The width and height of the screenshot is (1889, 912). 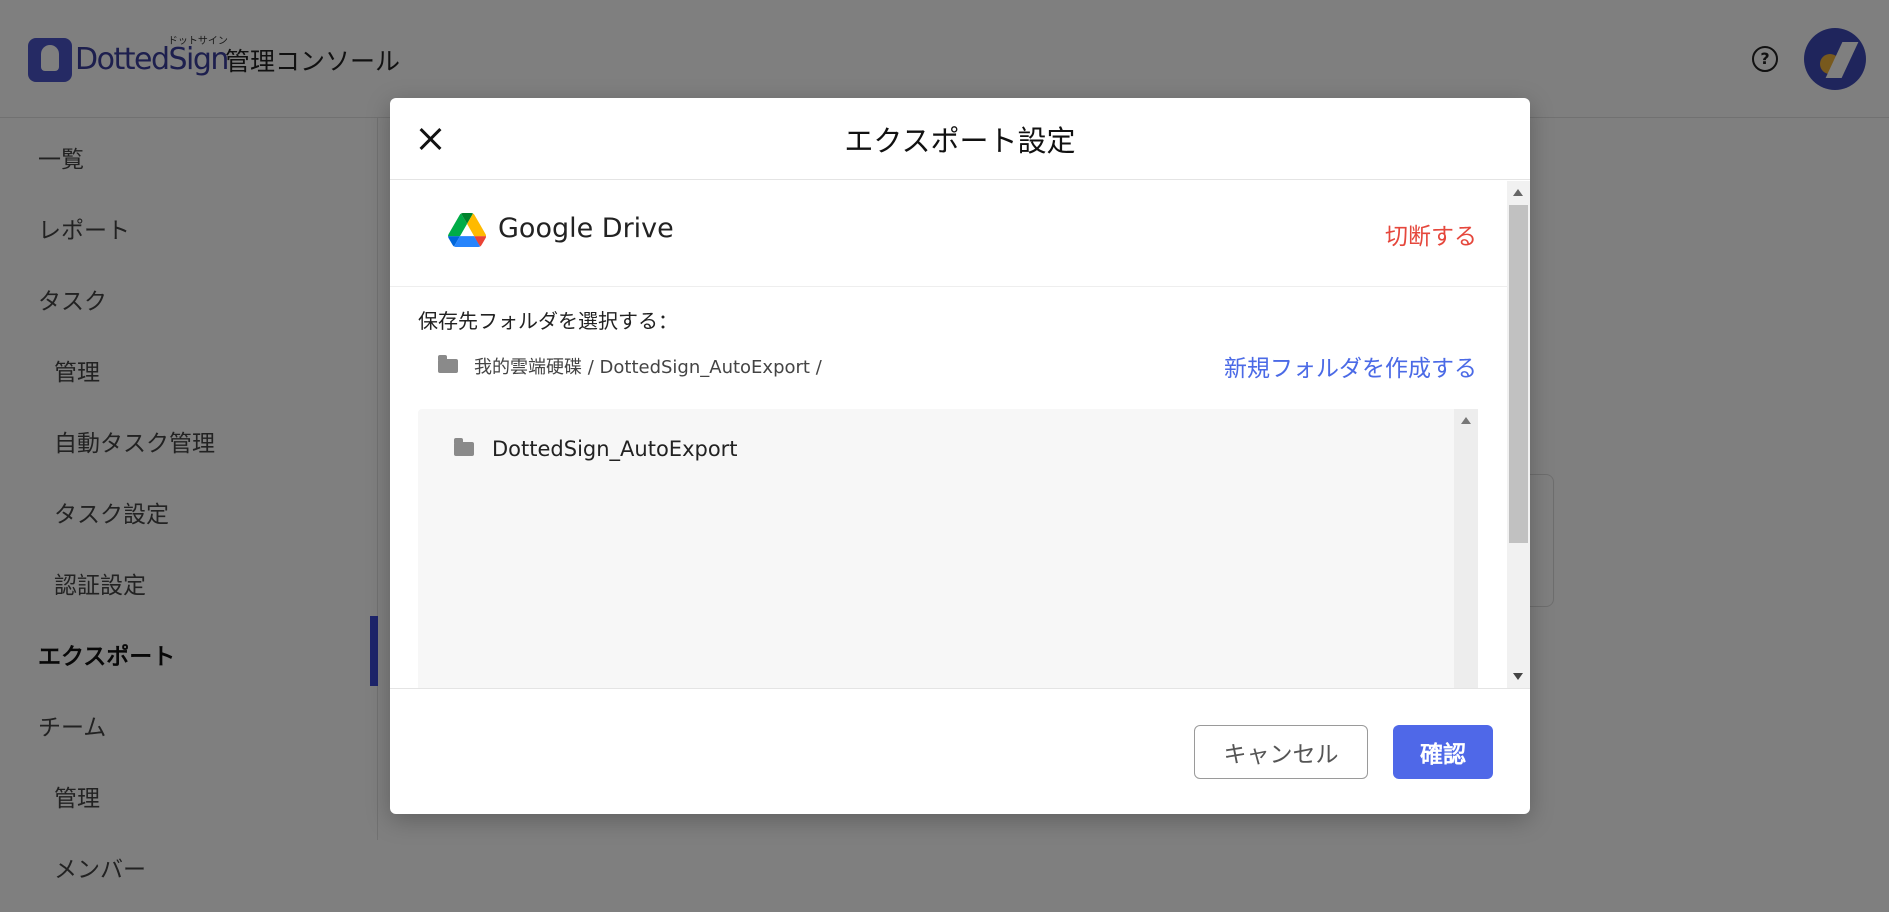 What do you see at coordinates (648, 367) in the screenshot?
I see `current-path-text: 我的雲端硬碟 / DottedSign_AutoExport /` at bounding box center [648, 367].